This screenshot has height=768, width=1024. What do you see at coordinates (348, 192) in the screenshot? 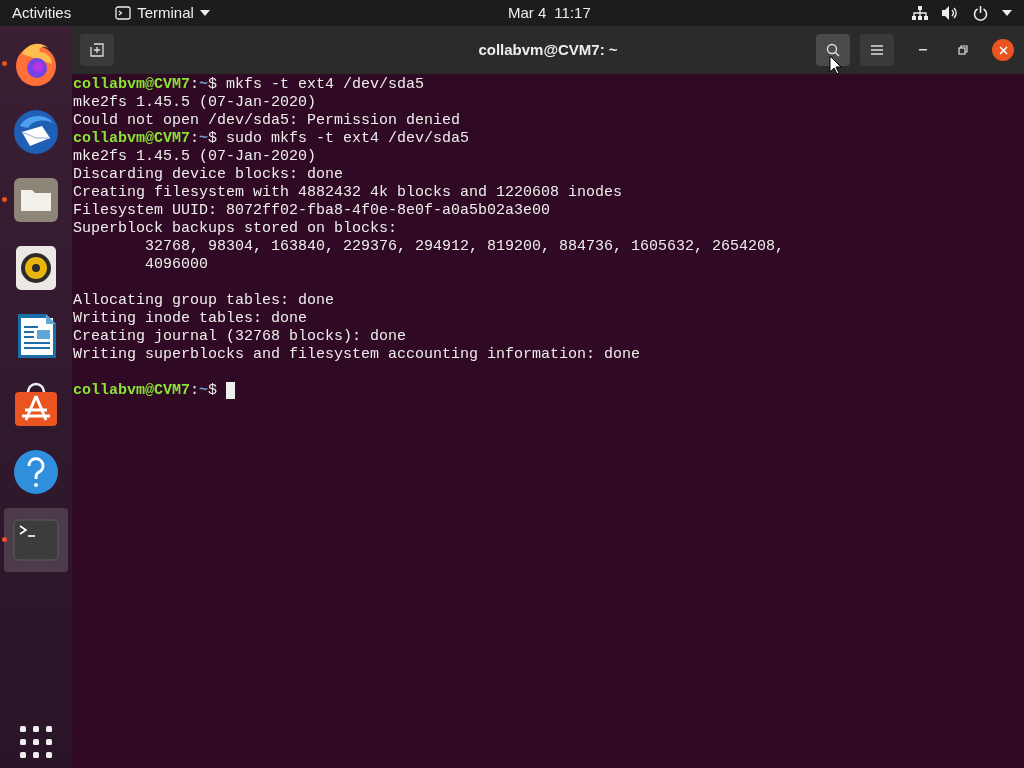
I see `output-line: Creating filesystem with 4882432 4k blocks and 1220608 inodes` at bounding box center [348, 192].